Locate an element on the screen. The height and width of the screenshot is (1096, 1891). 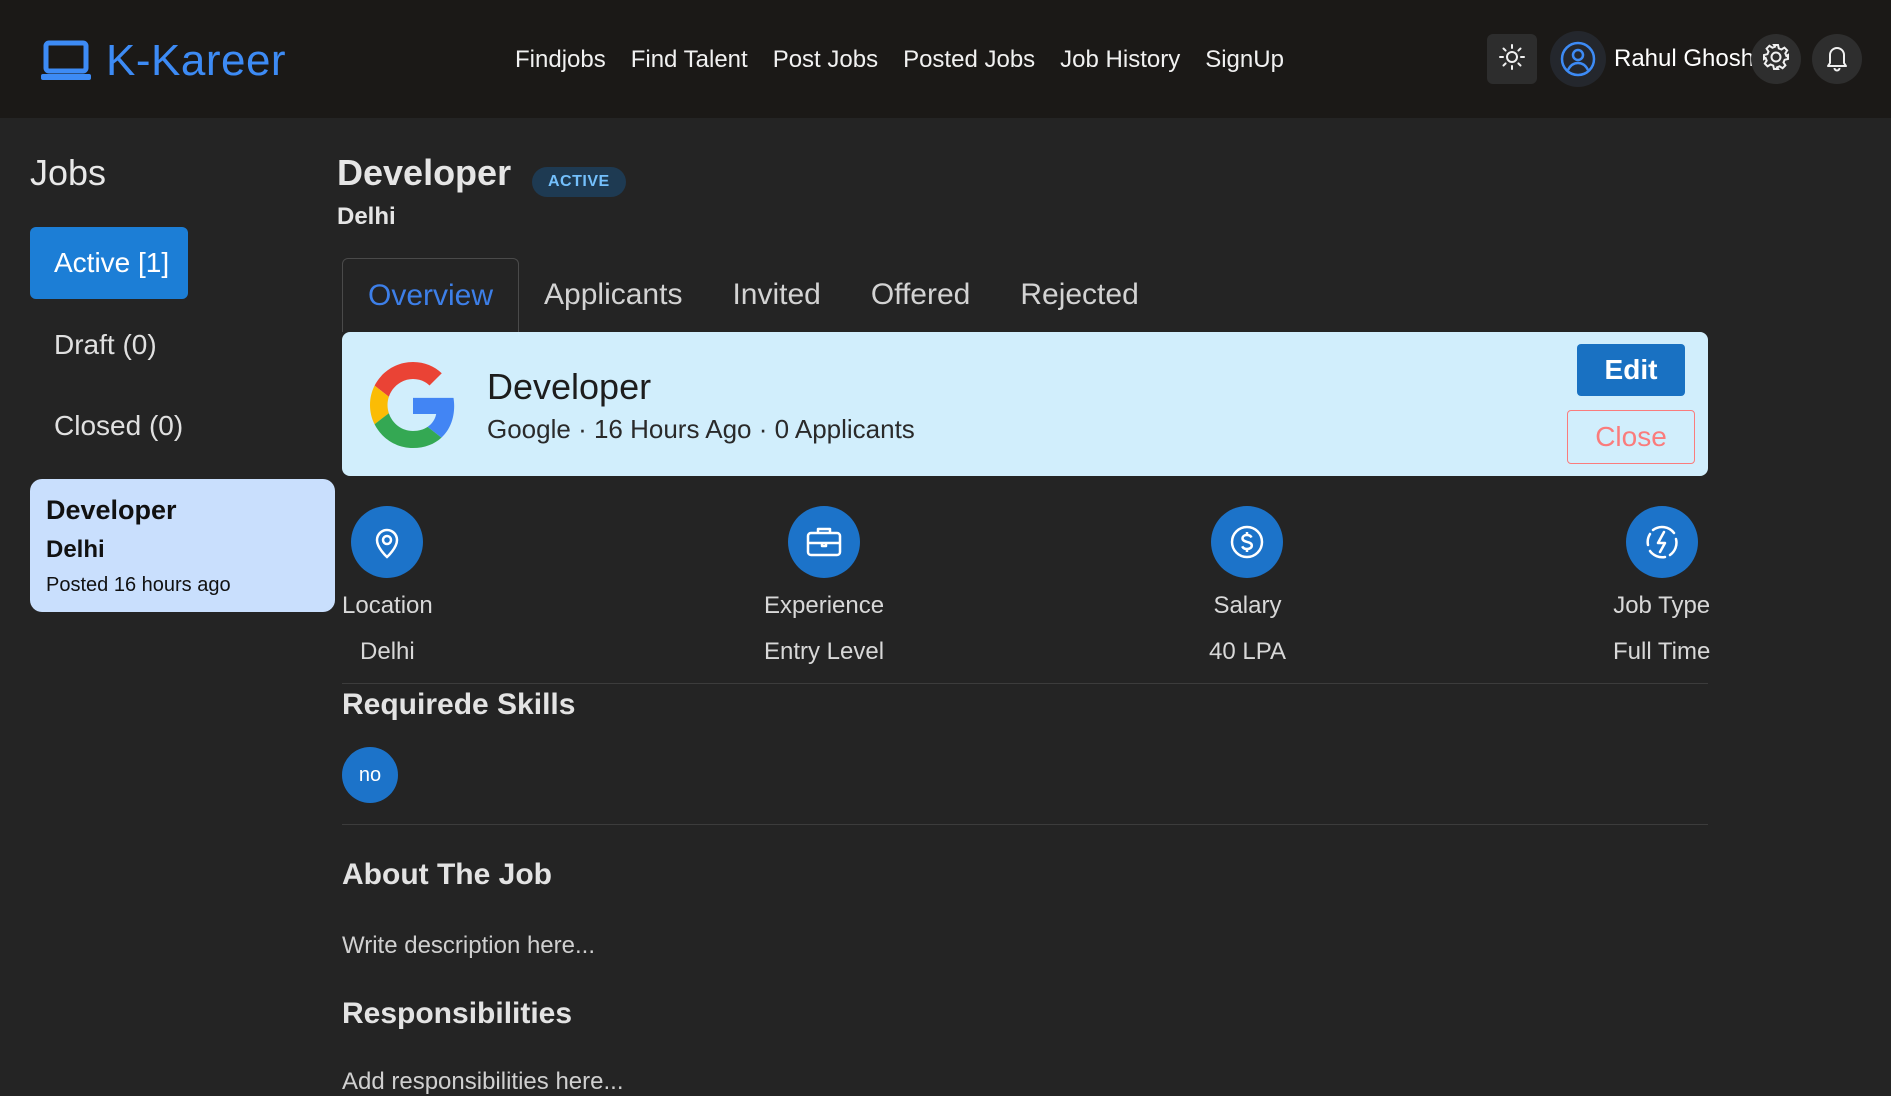
settings-button is located at coordinates (1776, 59).